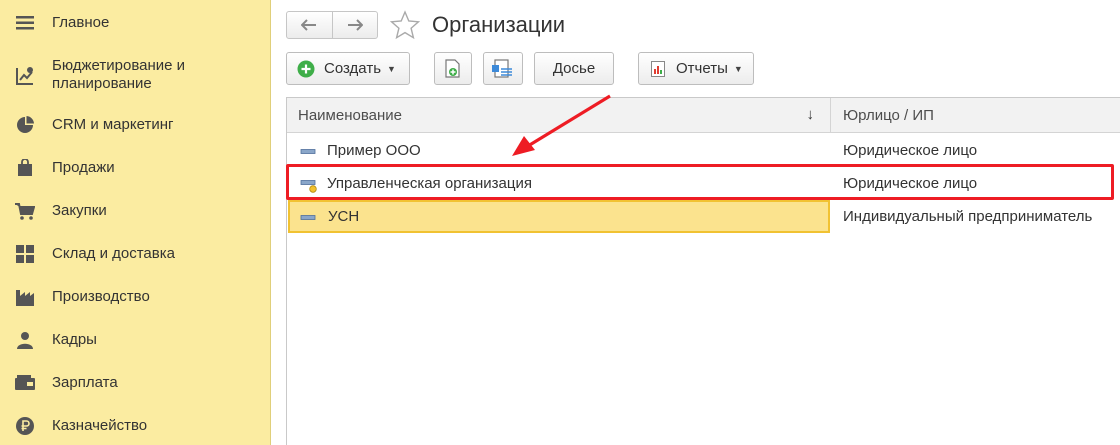 Image resolution: width=1120 pixels, height=445 pixels. Describe the element at coordinates (350, 115) in the screenshot. I see `column-header-label: Наименование` at that location.